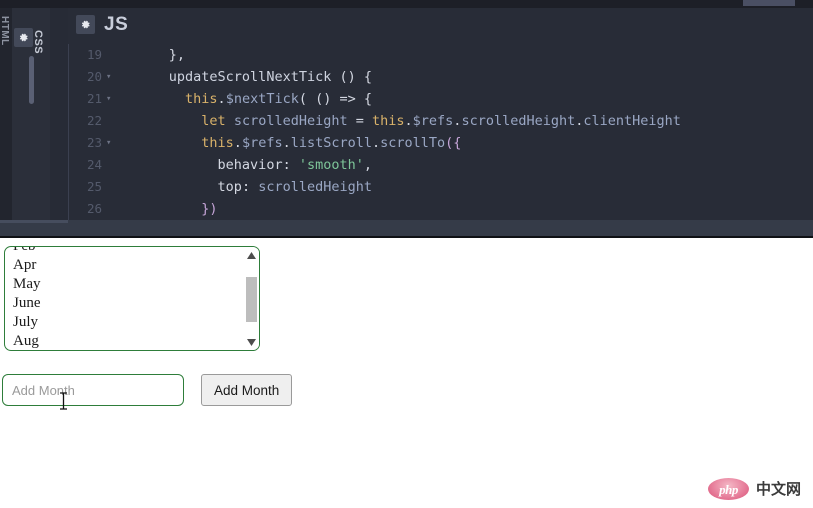 The height and width of the screenshot is (508, 813). What do you see at coordinates (116, 24) in the screenshot?
I see `tab-js-label: JS` at bounding box center [116, 24].